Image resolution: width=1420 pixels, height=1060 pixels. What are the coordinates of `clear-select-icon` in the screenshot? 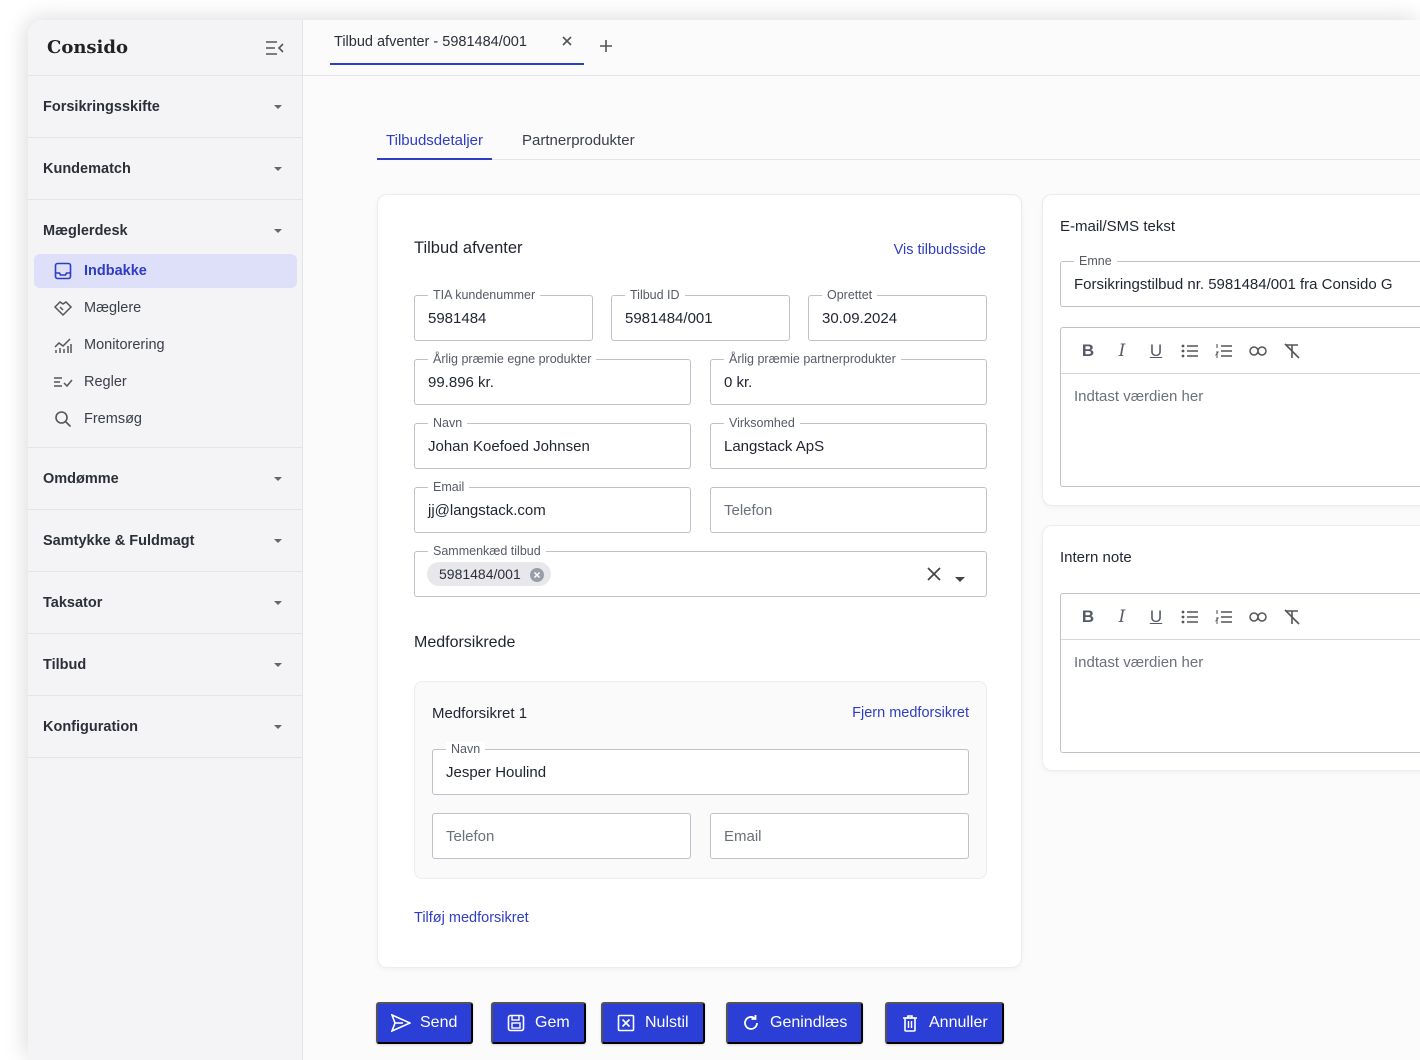 It's located at (934, 576).